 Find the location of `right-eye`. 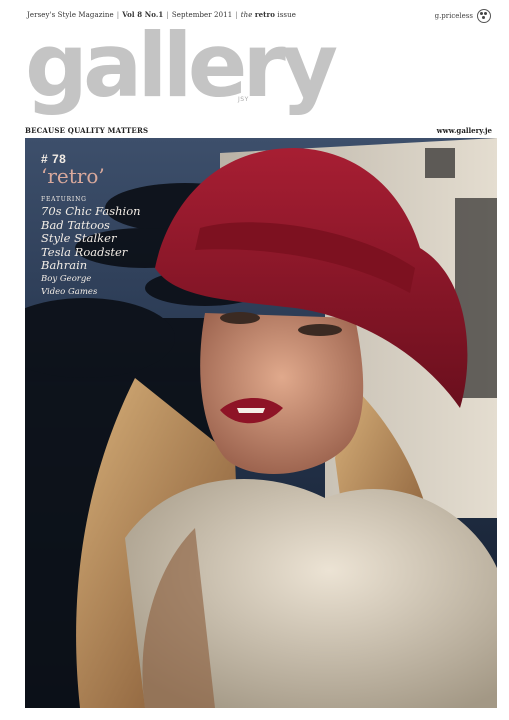

right-eye is located at coordinates (320, 330).